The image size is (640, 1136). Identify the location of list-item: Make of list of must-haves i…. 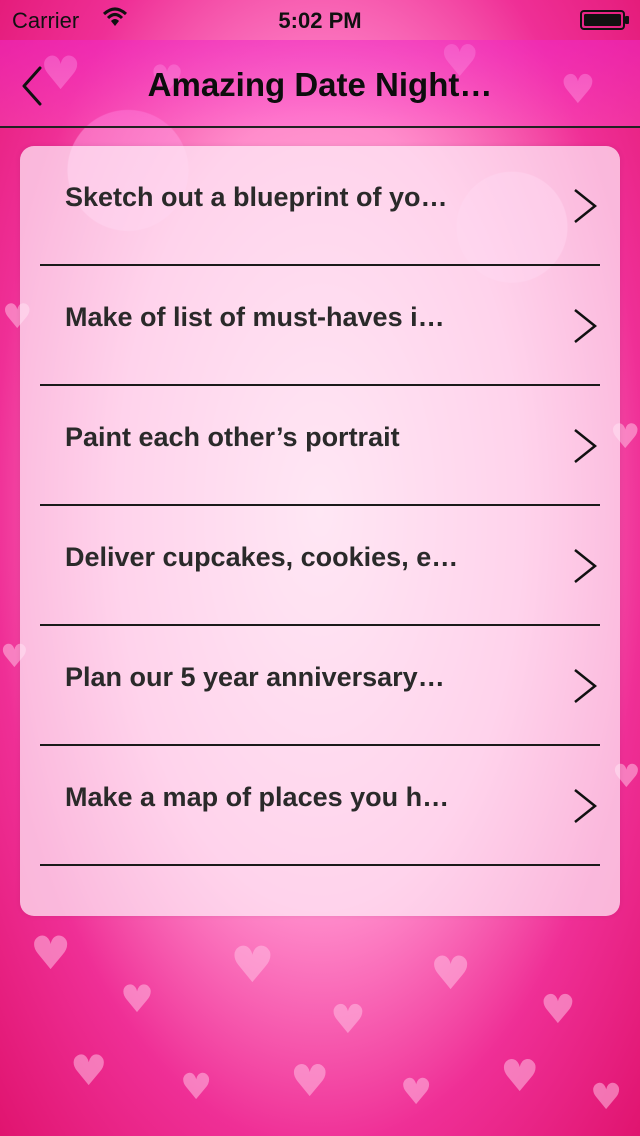
(320, 326).